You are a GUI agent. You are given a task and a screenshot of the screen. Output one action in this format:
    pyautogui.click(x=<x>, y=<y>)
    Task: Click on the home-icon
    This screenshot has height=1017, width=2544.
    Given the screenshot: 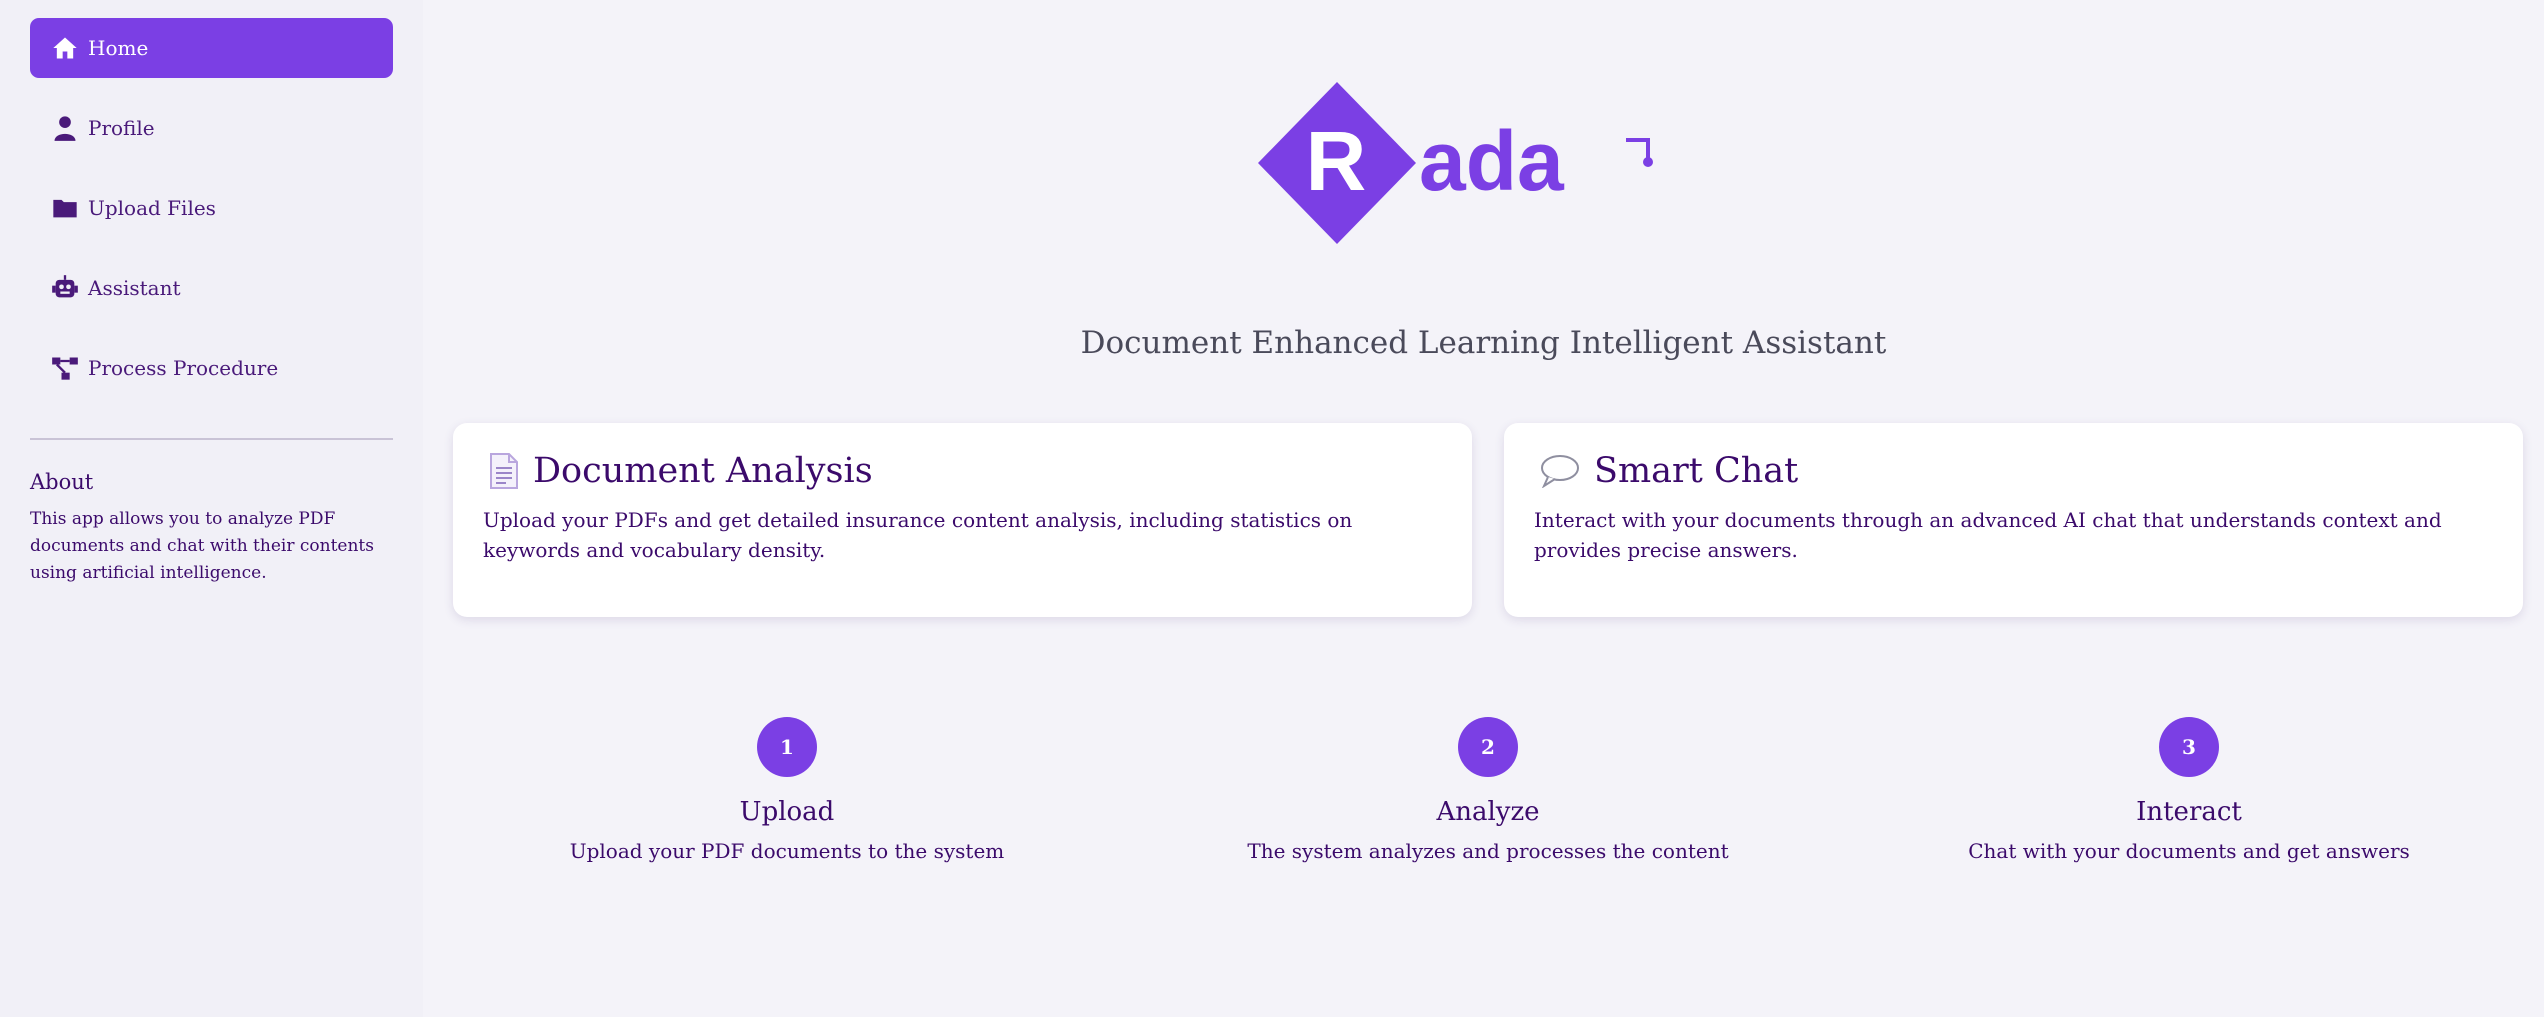 What is the action you would take?
    pyautogui.click(x=65, y=48)
    